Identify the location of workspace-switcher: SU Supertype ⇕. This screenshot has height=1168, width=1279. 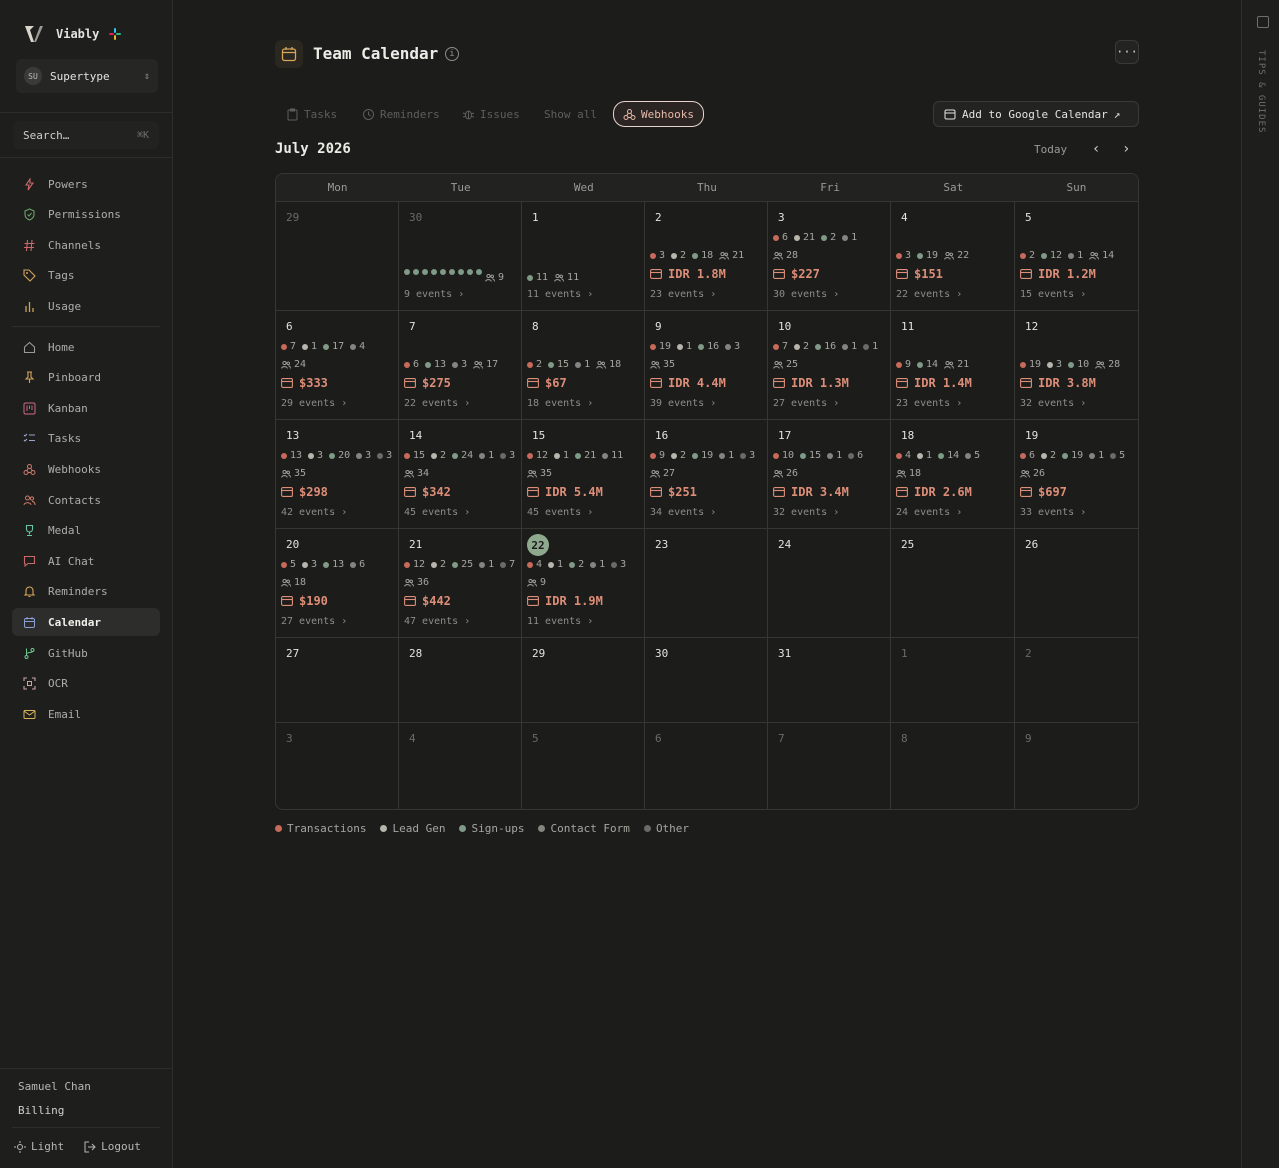
(87, 76).